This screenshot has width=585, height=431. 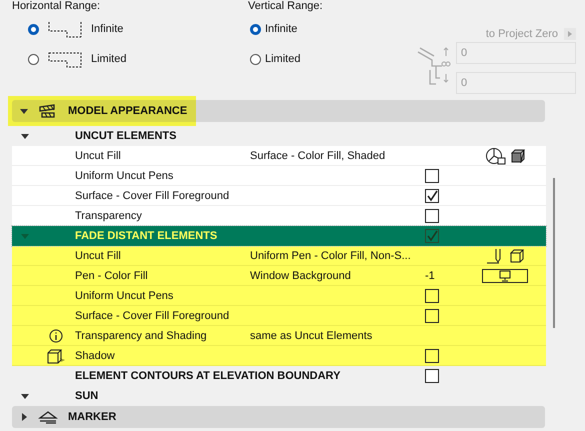 What do you see at coordinates (278, 111) in the screenshot?
I see `section-header: MODEL APPEARANCE` at bounding box center [278, 111].